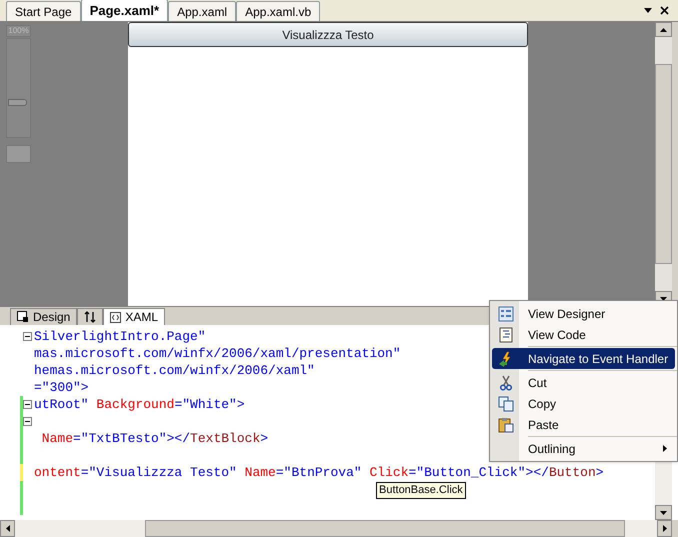 The width and height of the screenshot is (678, 537). What do you see at coordinates (124, 10) in the screenshot?
I see `document-tab: Page.xaml*` at bounding box center [124, 10].